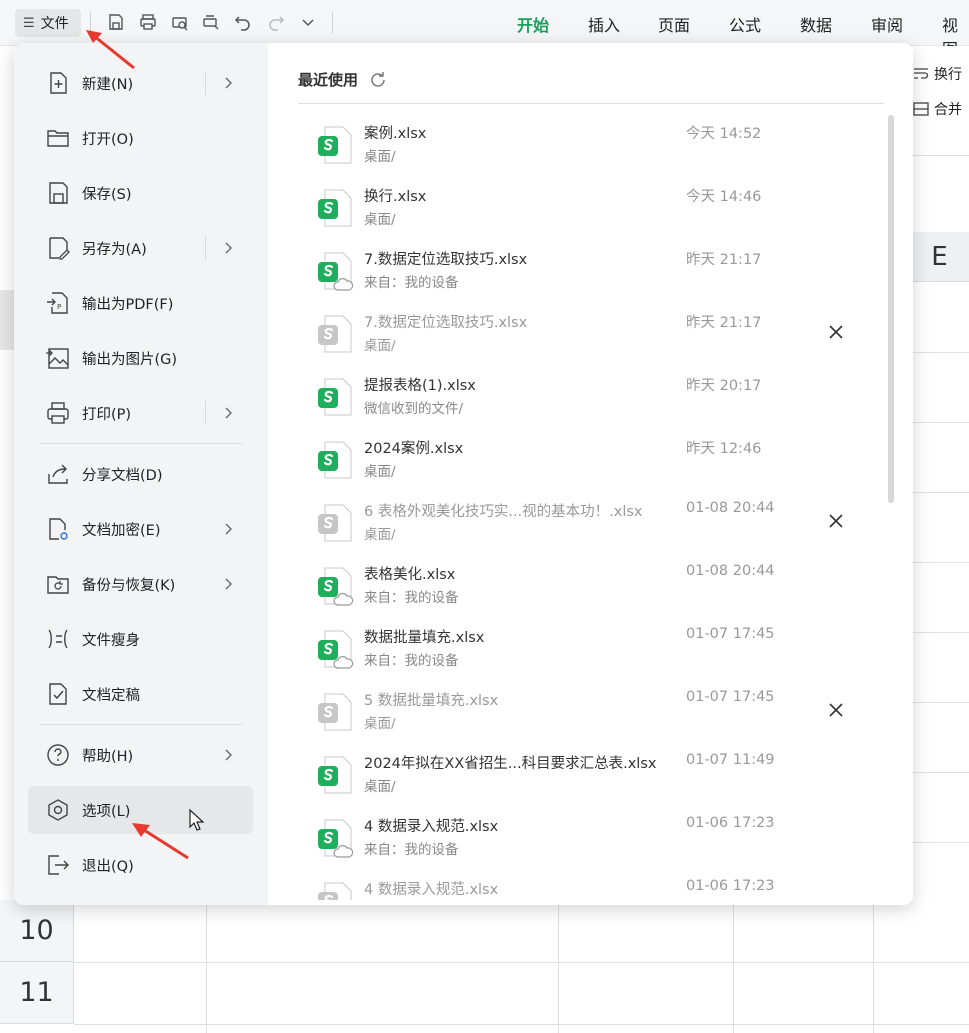  I want to click on merge-cells-button: 合并, so click(937, 109).